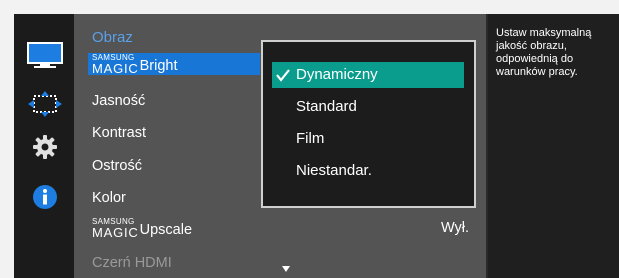 The height and width of the screenshot is (278, 619). What do you see at coordinates (109, 198) in the screenshot?
I see `menu-item-color: Kolor` at bounding box center [109, 198].